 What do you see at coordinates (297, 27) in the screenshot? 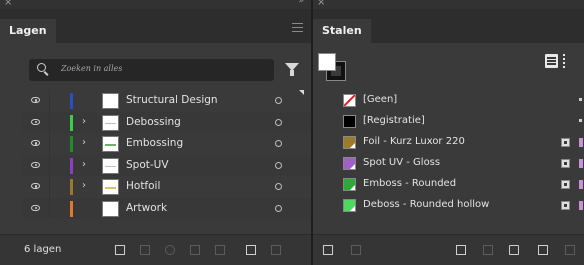
I see `panel-menu-icon` at bounding box center [297, 27].